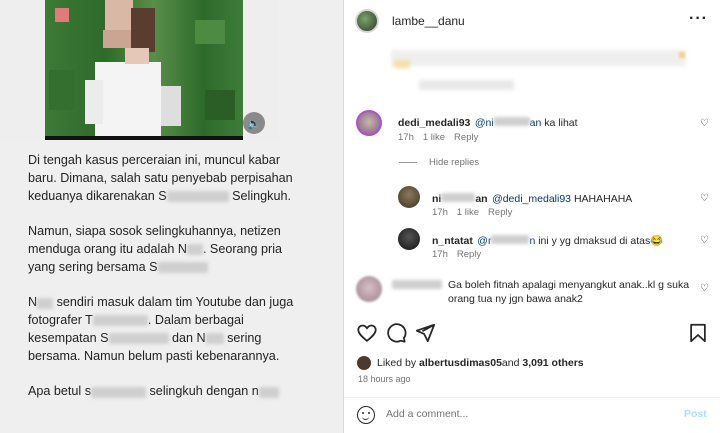 Image resolution: width=720 pixels, height=433 pixels. I want to click on comment-body: n_ntatat @r n ini y yg dmaksud di atas😂, so click(548, 241).